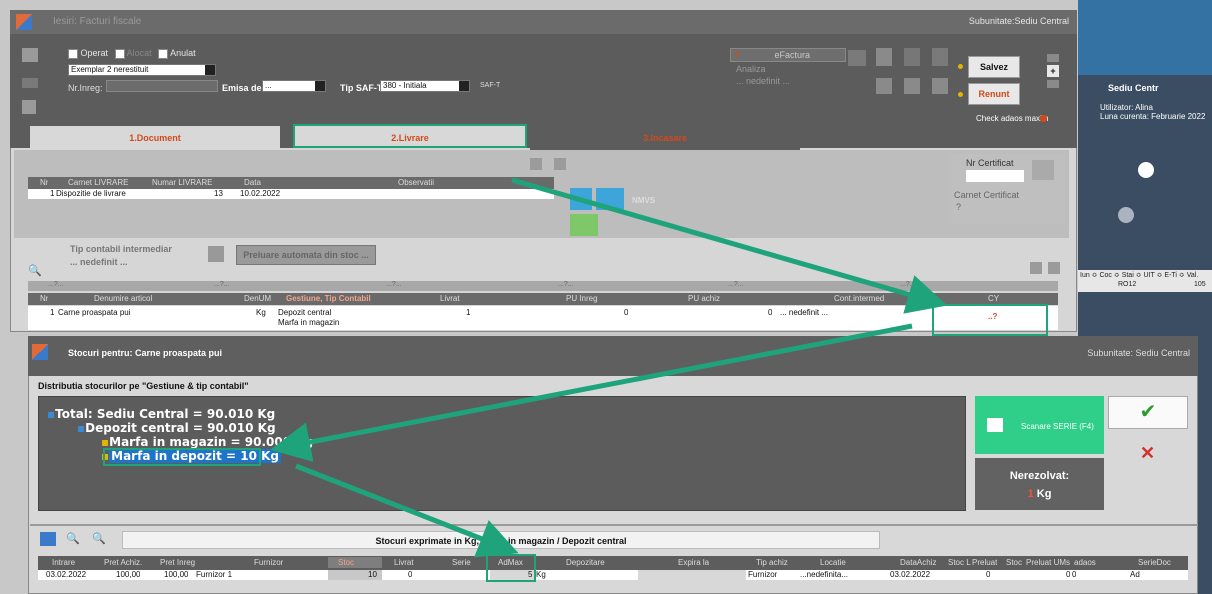 The width and height of the screenshot is (1212, 594). Describe the element at coordinates (145, 353) in the screenshot. I see `popup-title: Stocuri pentru: Carne proaspata pui` at that location.